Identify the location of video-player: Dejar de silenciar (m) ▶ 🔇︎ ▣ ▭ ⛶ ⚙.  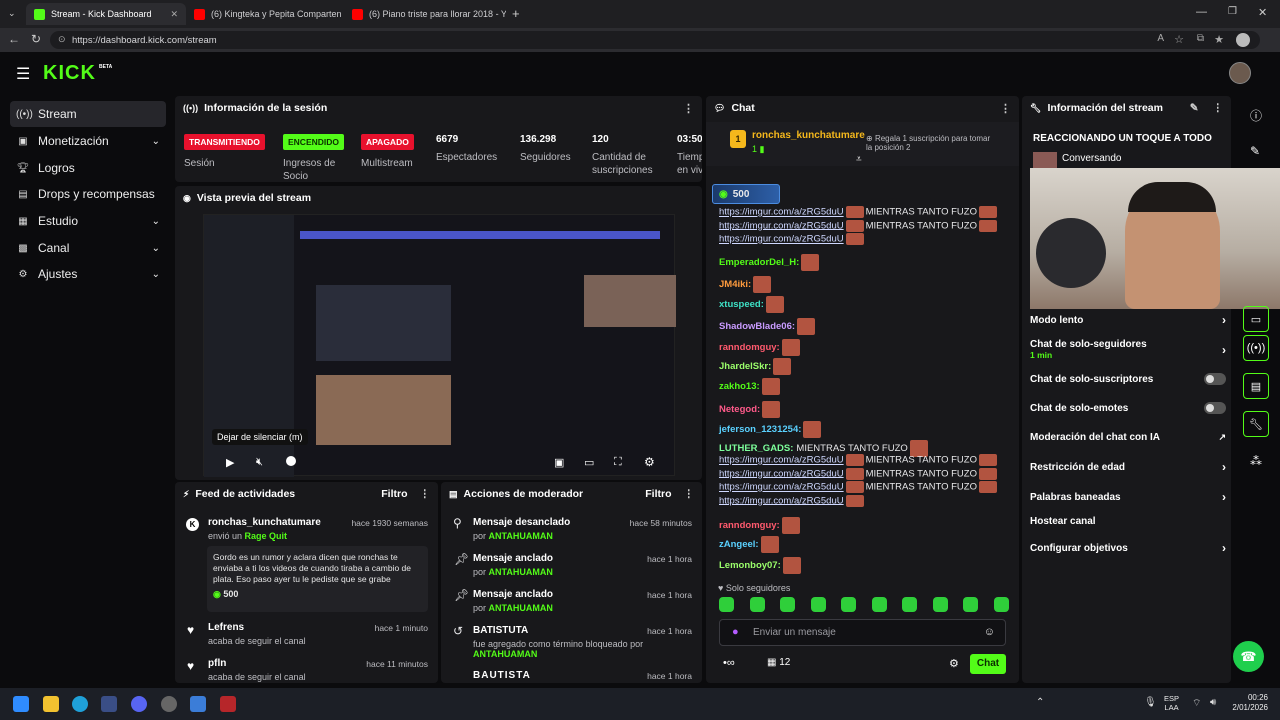
(439, 345).